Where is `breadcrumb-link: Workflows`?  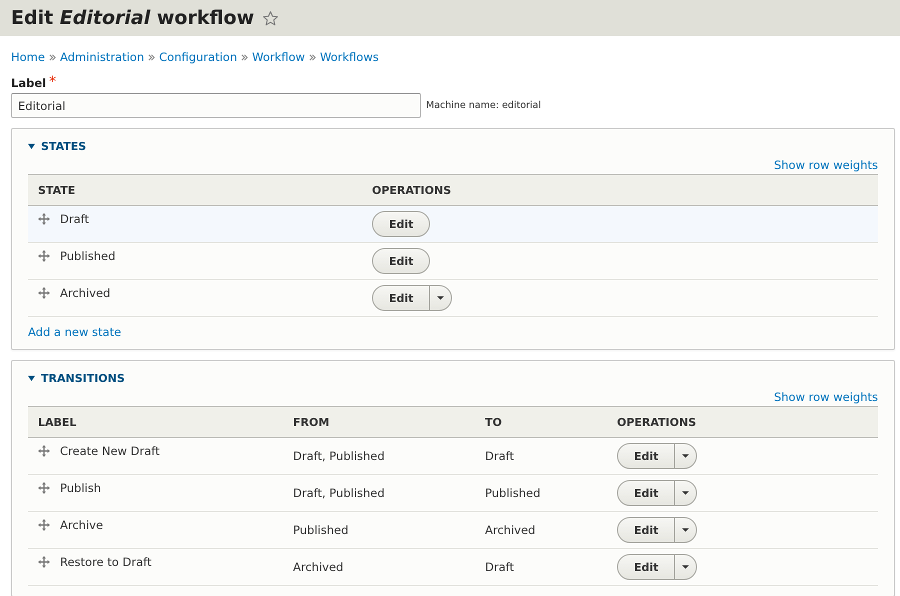 breadcrumb-link: Workflows is located at coordinates (349, 57).